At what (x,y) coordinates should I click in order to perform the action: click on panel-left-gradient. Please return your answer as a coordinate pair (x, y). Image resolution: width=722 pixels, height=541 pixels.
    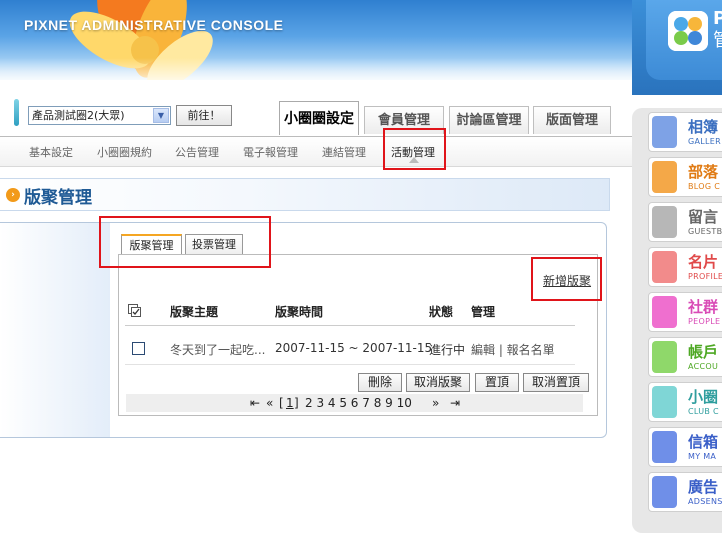
    Looking at the image, I should click on (55, 330).